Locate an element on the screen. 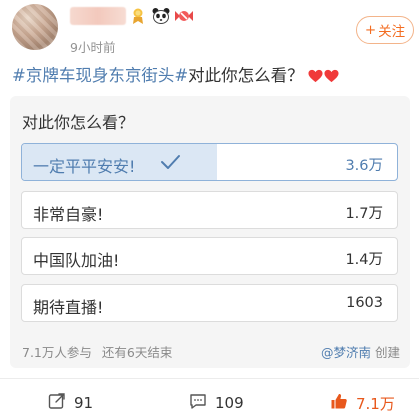  poll-option-label: 一定平平安安! is located at coordinates (84, 166).